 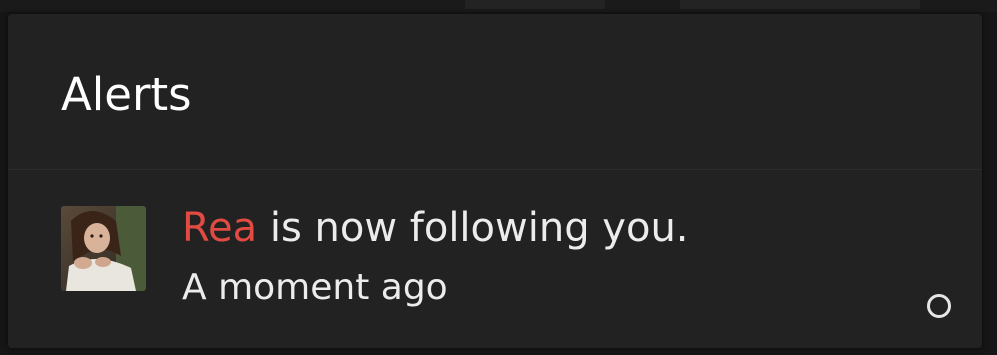 I want to click on user-avatar, so click(x=103, y=248).